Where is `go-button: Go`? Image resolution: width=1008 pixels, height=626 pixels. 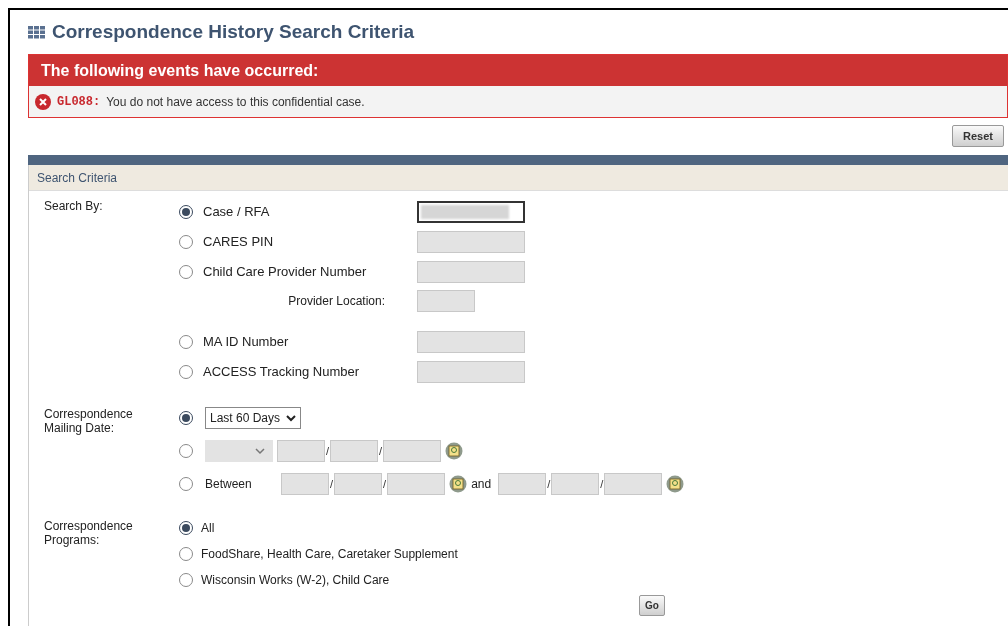
go-button: Go is located at coordinates (652, 605).